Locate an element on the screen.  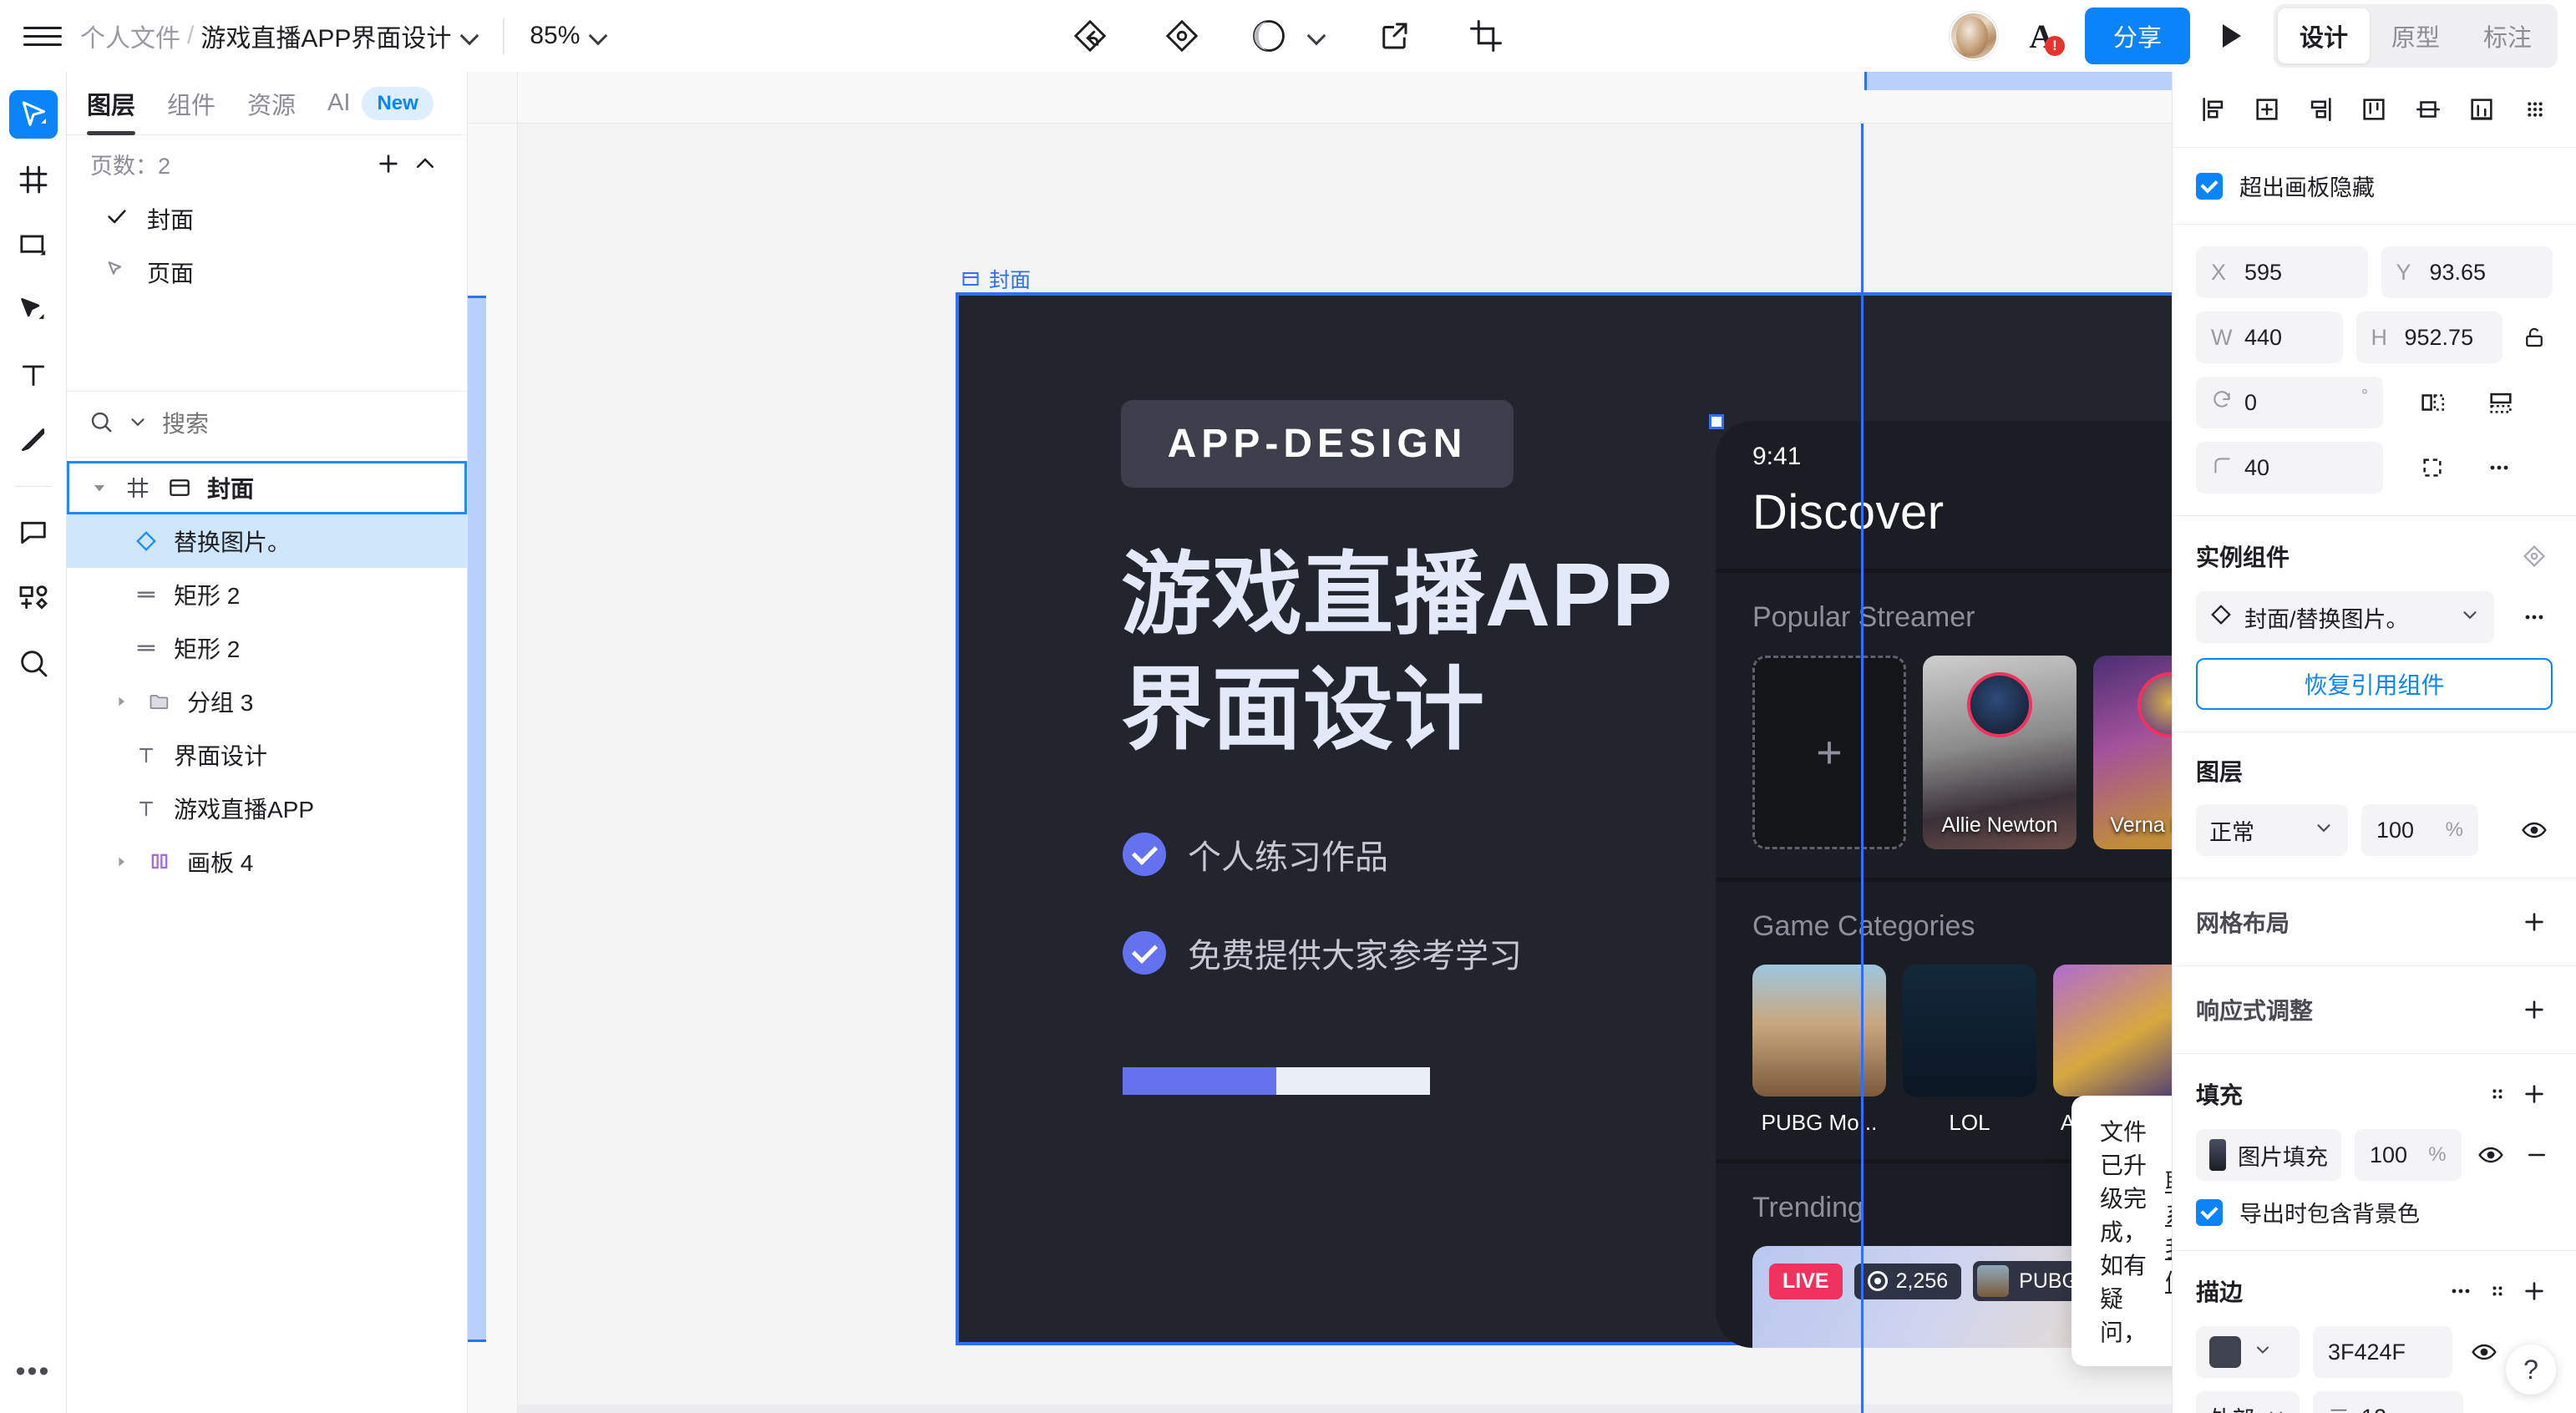
distribute-grid-icon is located at coordinates (2535, 109).